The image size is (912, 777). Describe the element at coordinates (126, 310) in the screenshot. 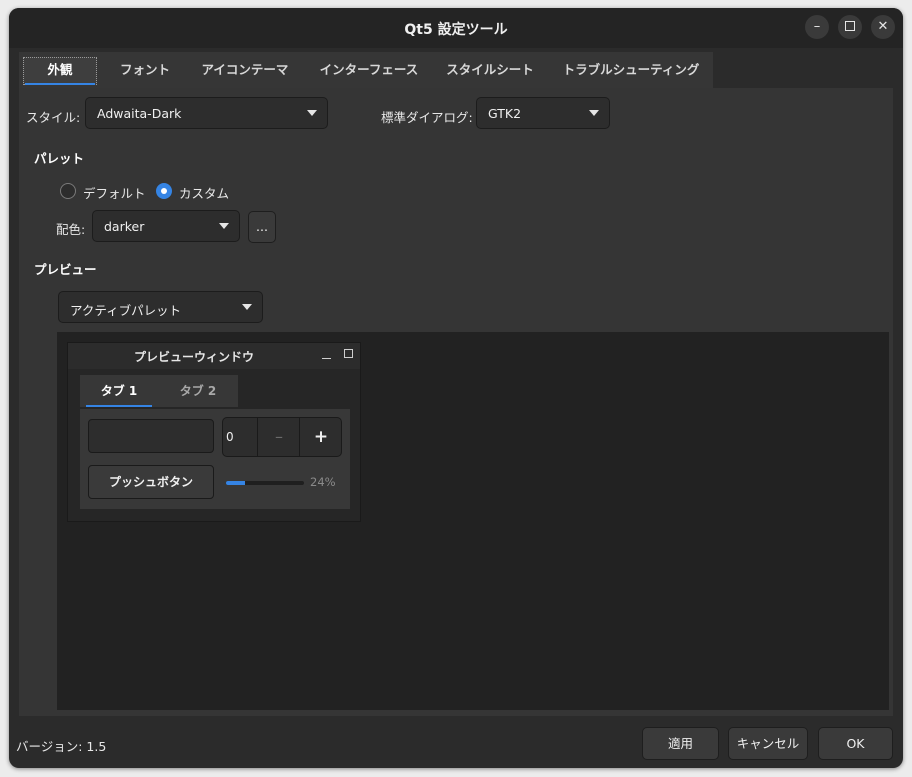

I see `preview-palette-value: アクティブパレット` at that location.